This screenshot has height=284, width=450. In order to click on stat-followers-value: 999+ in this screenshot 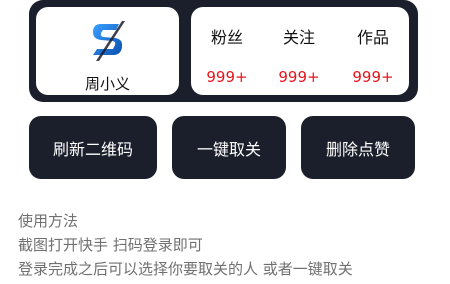, I will do `click(227, 77)`.